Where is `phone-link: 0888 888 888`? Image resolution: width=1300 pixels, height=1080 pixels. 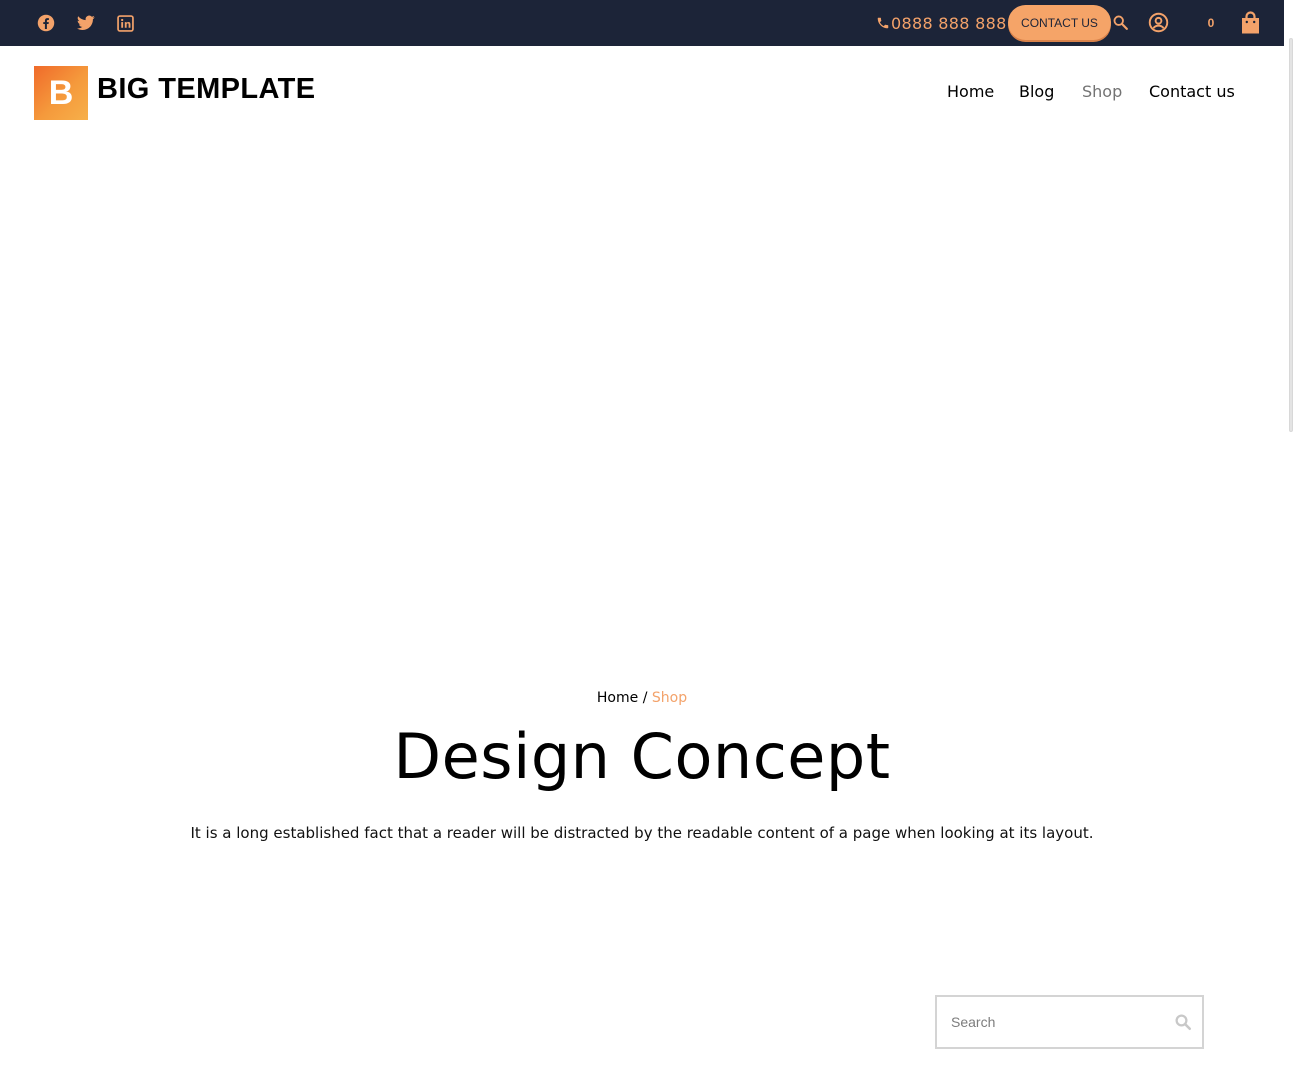 phone-link: 0888 888 888 is located at coordinates (941, 23).